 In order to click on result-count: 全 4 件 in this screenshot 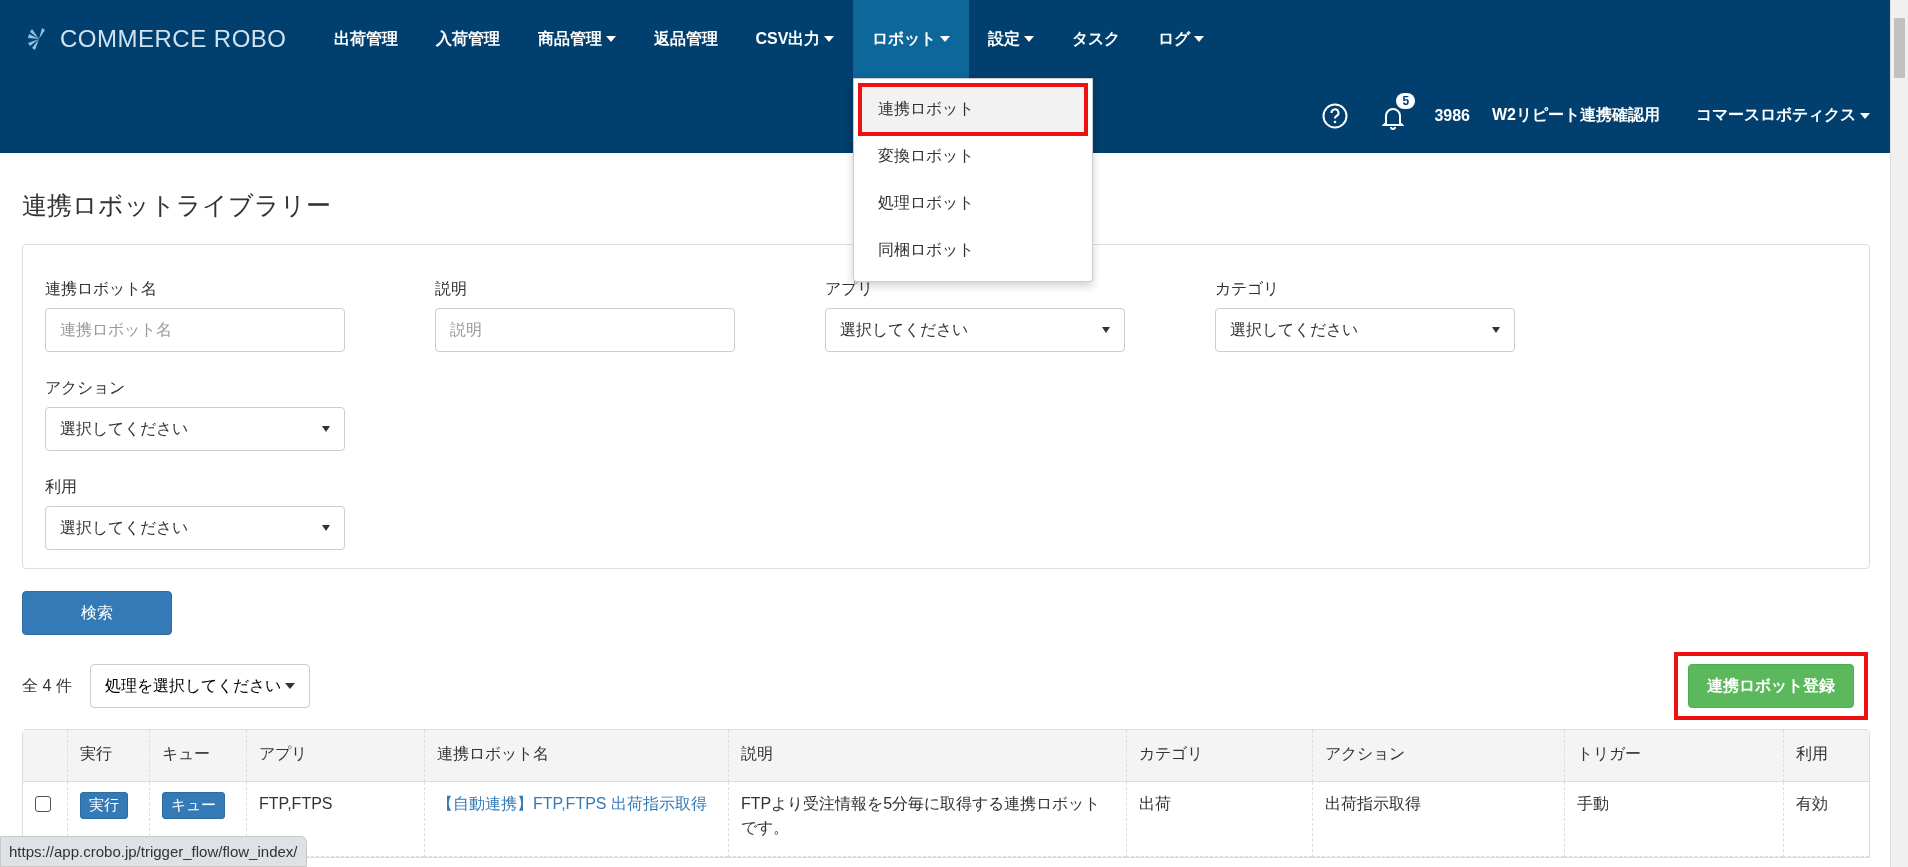, I will do `click(47, 685)`.